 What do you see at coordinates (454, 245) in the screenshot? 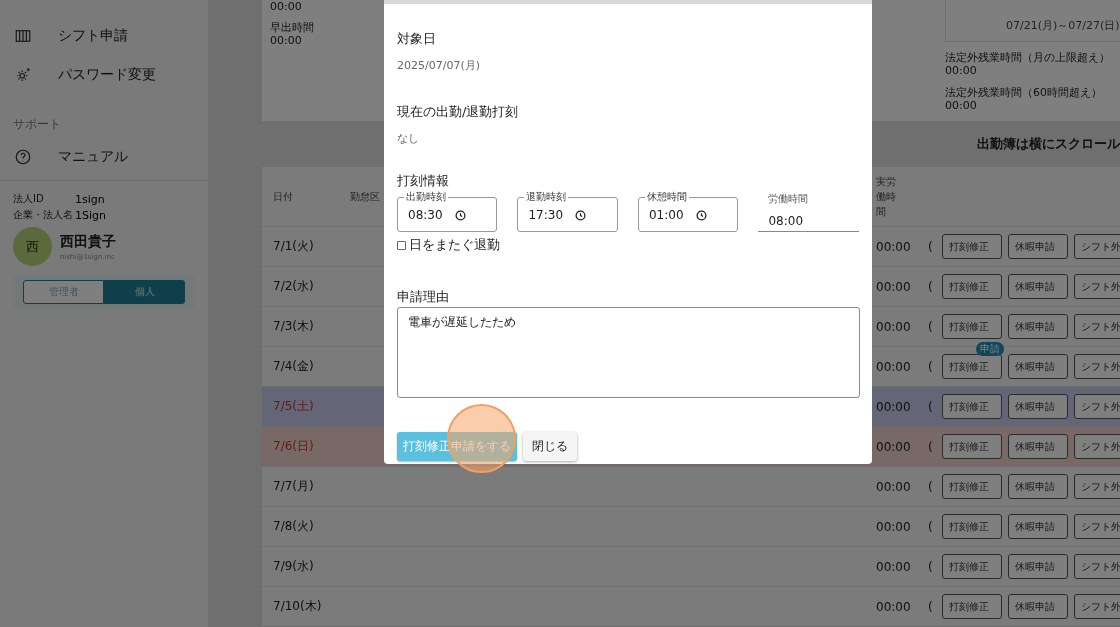
I see `checkbox-label: 日をまたぐ退勤` at bounding box center [454, 245].